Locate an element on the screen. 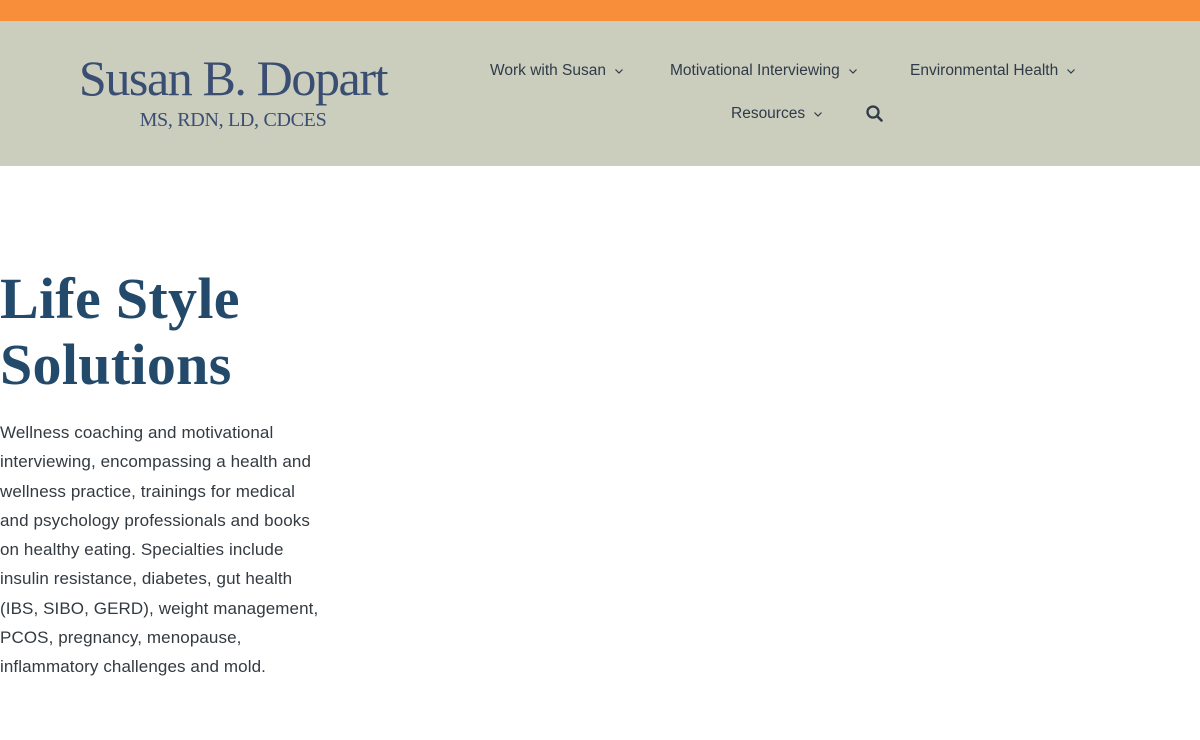 Image resolution: width=1200 pixels, height=740 pixels. nav-item-work-with-susan: Work with Susan is located at coordinates (557, 71).